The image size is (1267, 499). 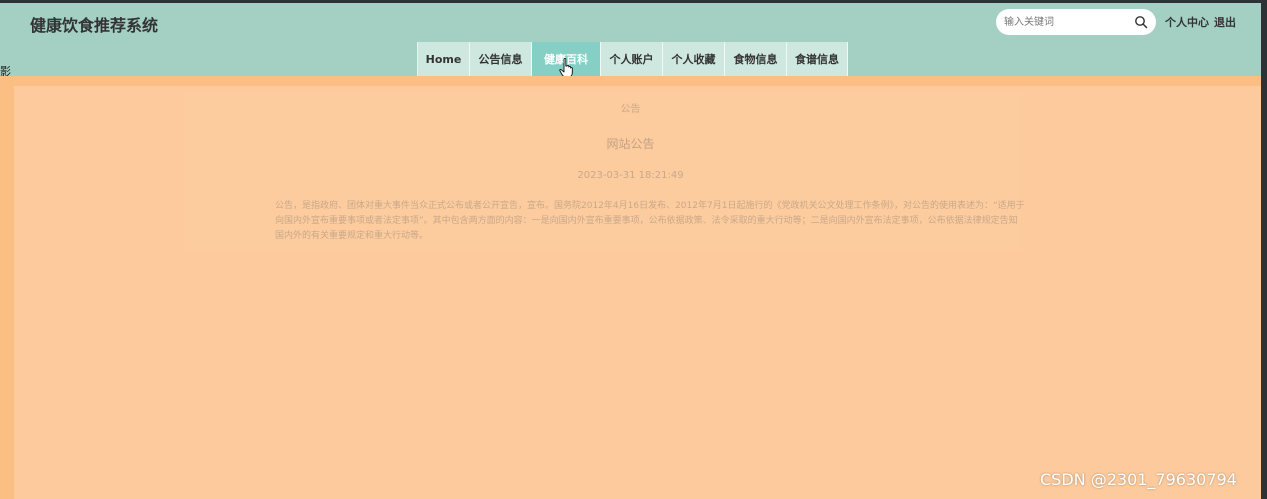 I want to click on site-title: 健康饮食推荐系统, so click(x=94, y=25).